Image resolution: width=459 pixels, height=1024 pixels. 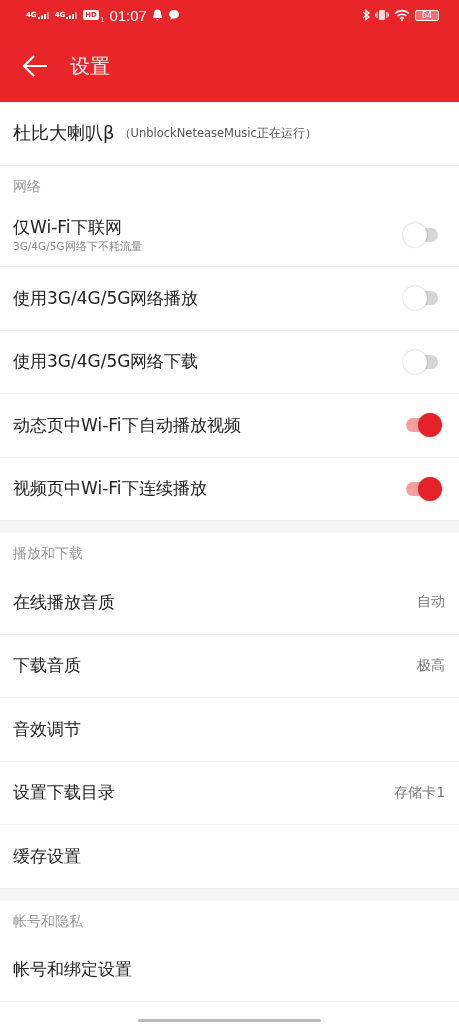 What do you see at coordinates (47, 856) in the screenshot?
I see `row-label: 缓存设置` at bounding box center [47, 856].